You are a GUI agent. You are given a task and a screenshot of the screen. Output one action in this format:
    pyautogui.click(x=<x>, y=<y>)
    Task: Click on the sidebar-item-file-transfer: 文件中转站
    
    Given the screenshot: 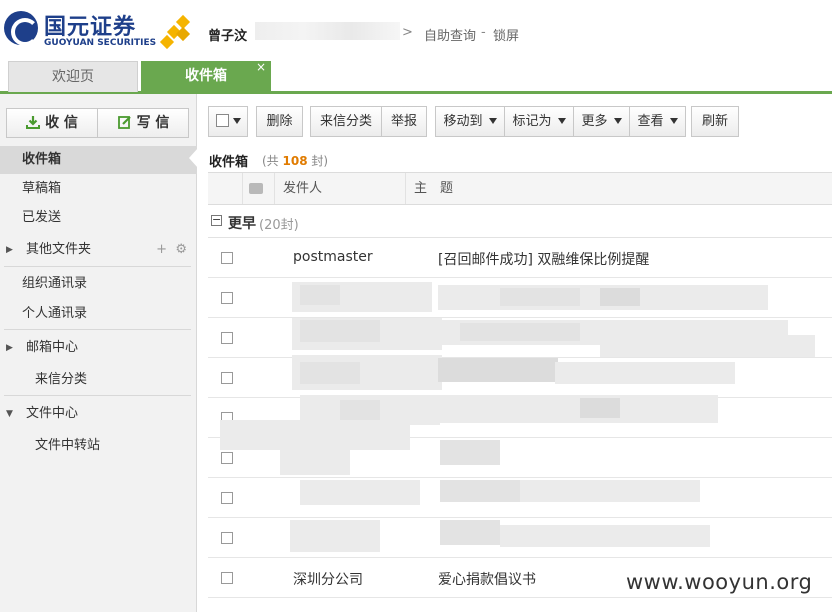 What is the action you would take?
    pyautogui.click(x=98, y=446)
    